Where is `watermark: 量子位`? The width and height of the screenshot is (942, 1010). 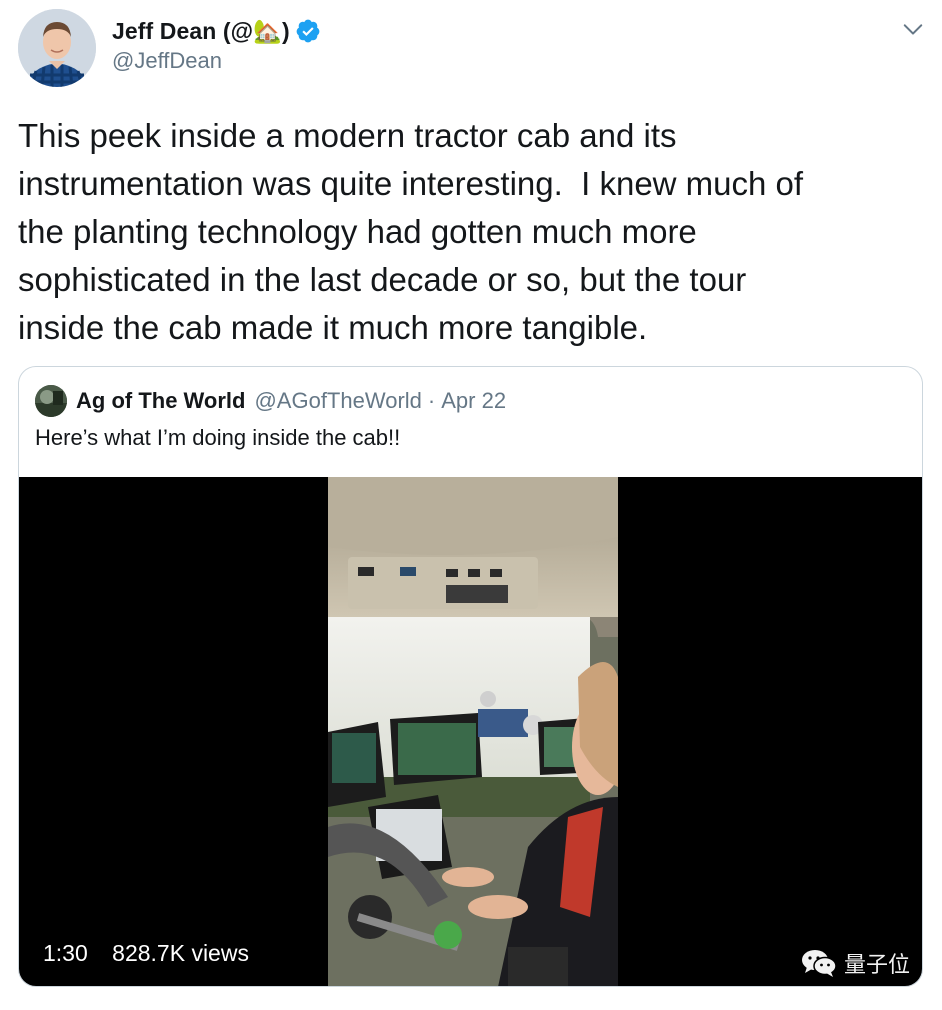 watermark: 量子位 is located at coordinates (855, 963).